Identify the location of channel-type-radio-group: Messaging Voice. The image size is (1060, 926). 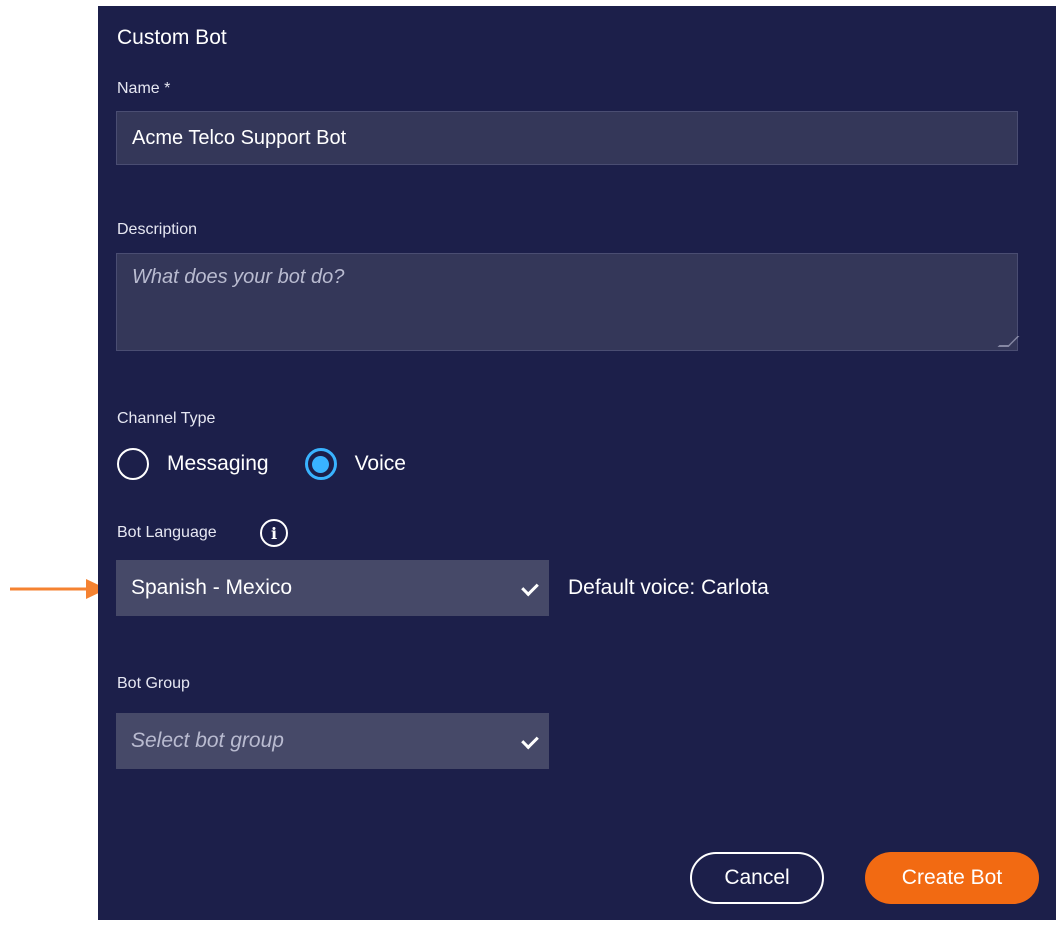
(261, 464).